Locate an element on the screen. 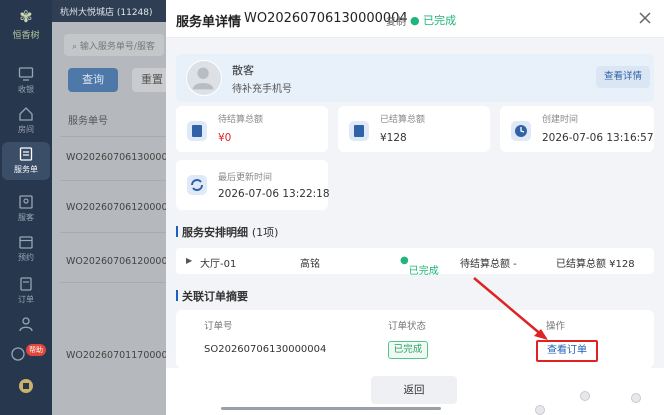 The image size is (664, 415). nav-label: 服客 is located at coordinates (26, 217).